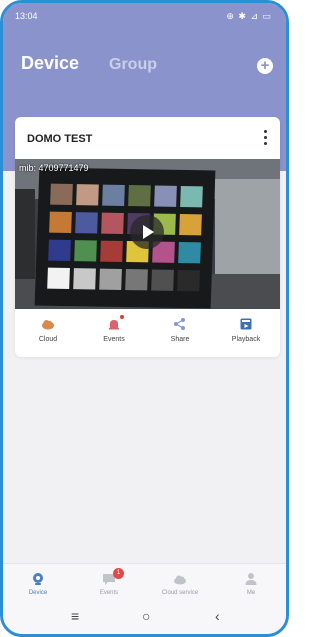 This screenshot has height=637, width=320. I want to click on menu-icon: ≡, so click(75, 616).